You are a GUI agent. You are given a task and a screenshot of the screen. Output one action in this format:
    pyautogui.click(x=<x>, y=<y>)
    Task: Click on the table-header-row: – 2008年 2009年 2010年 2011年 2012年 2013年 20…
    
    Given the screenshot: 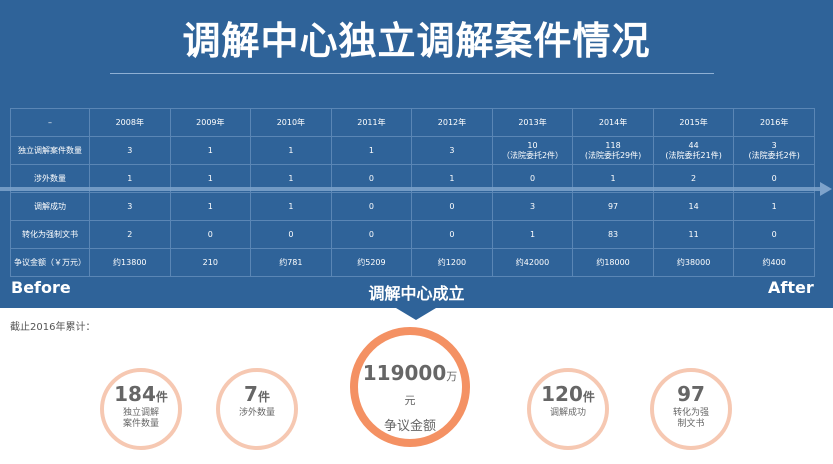 What is the action you would take?
    pyautogui.click(x=412, y=122)
    